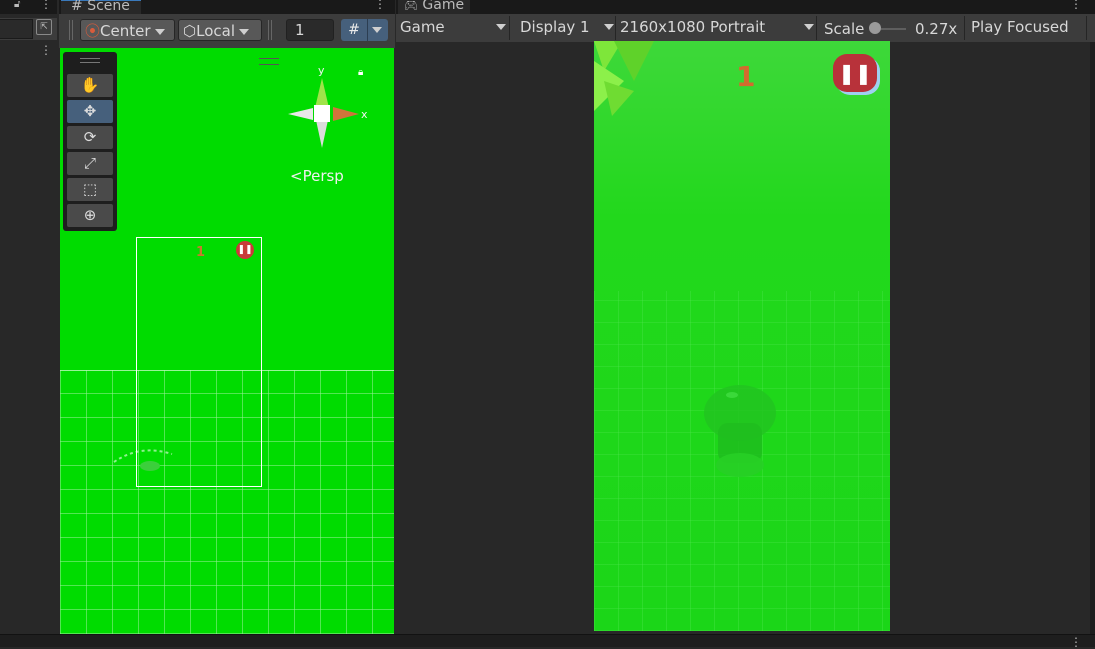  I want to click on cube-icon: ⬡, so click(190, 31).